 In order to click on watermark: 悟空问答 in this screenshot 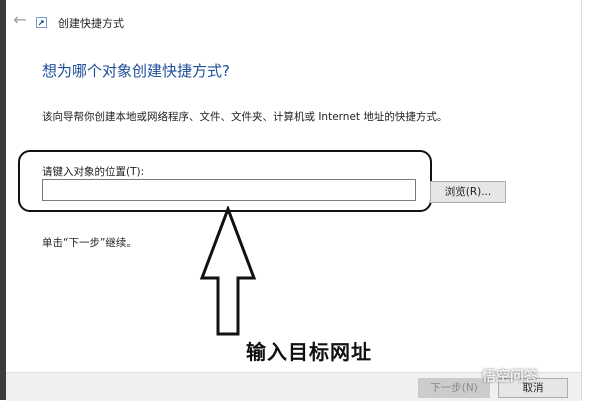, I will do `click(510, 377)`.